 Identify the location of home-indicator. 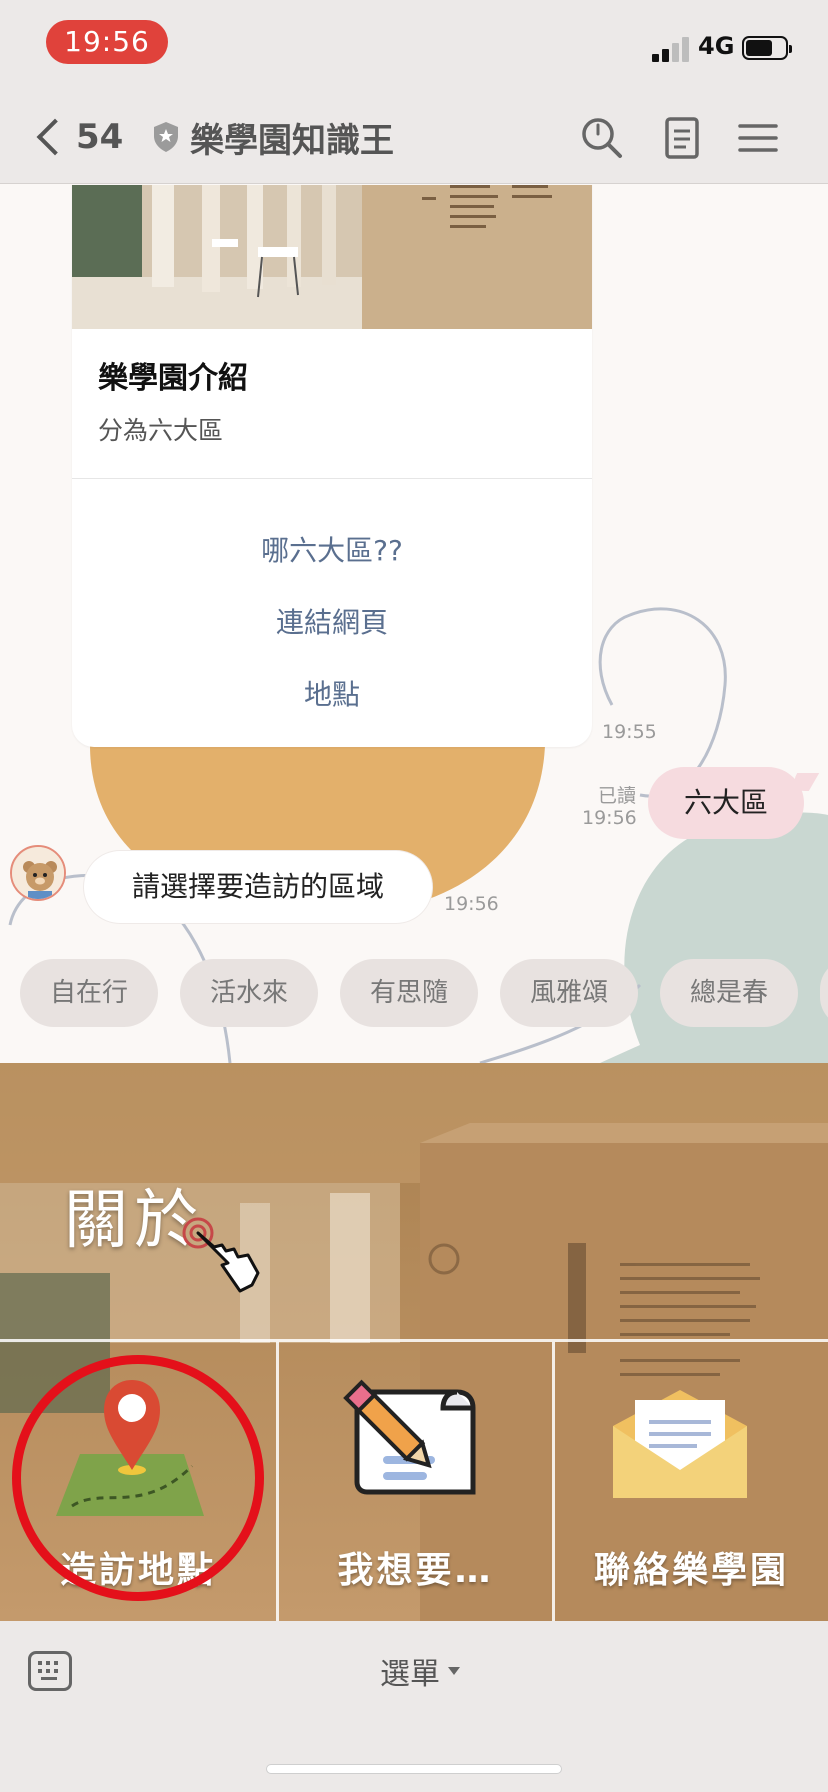
(414, 1769).